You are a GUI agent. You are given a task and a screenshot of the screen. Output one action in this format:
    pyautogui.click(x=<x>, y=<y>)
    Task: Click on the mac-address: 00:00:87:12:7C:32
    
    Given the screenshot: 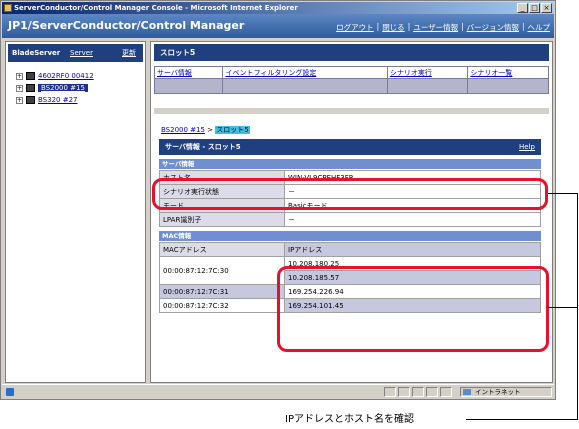 What is the action you would take?
    pyautogui.click(x=222, y=305)
    